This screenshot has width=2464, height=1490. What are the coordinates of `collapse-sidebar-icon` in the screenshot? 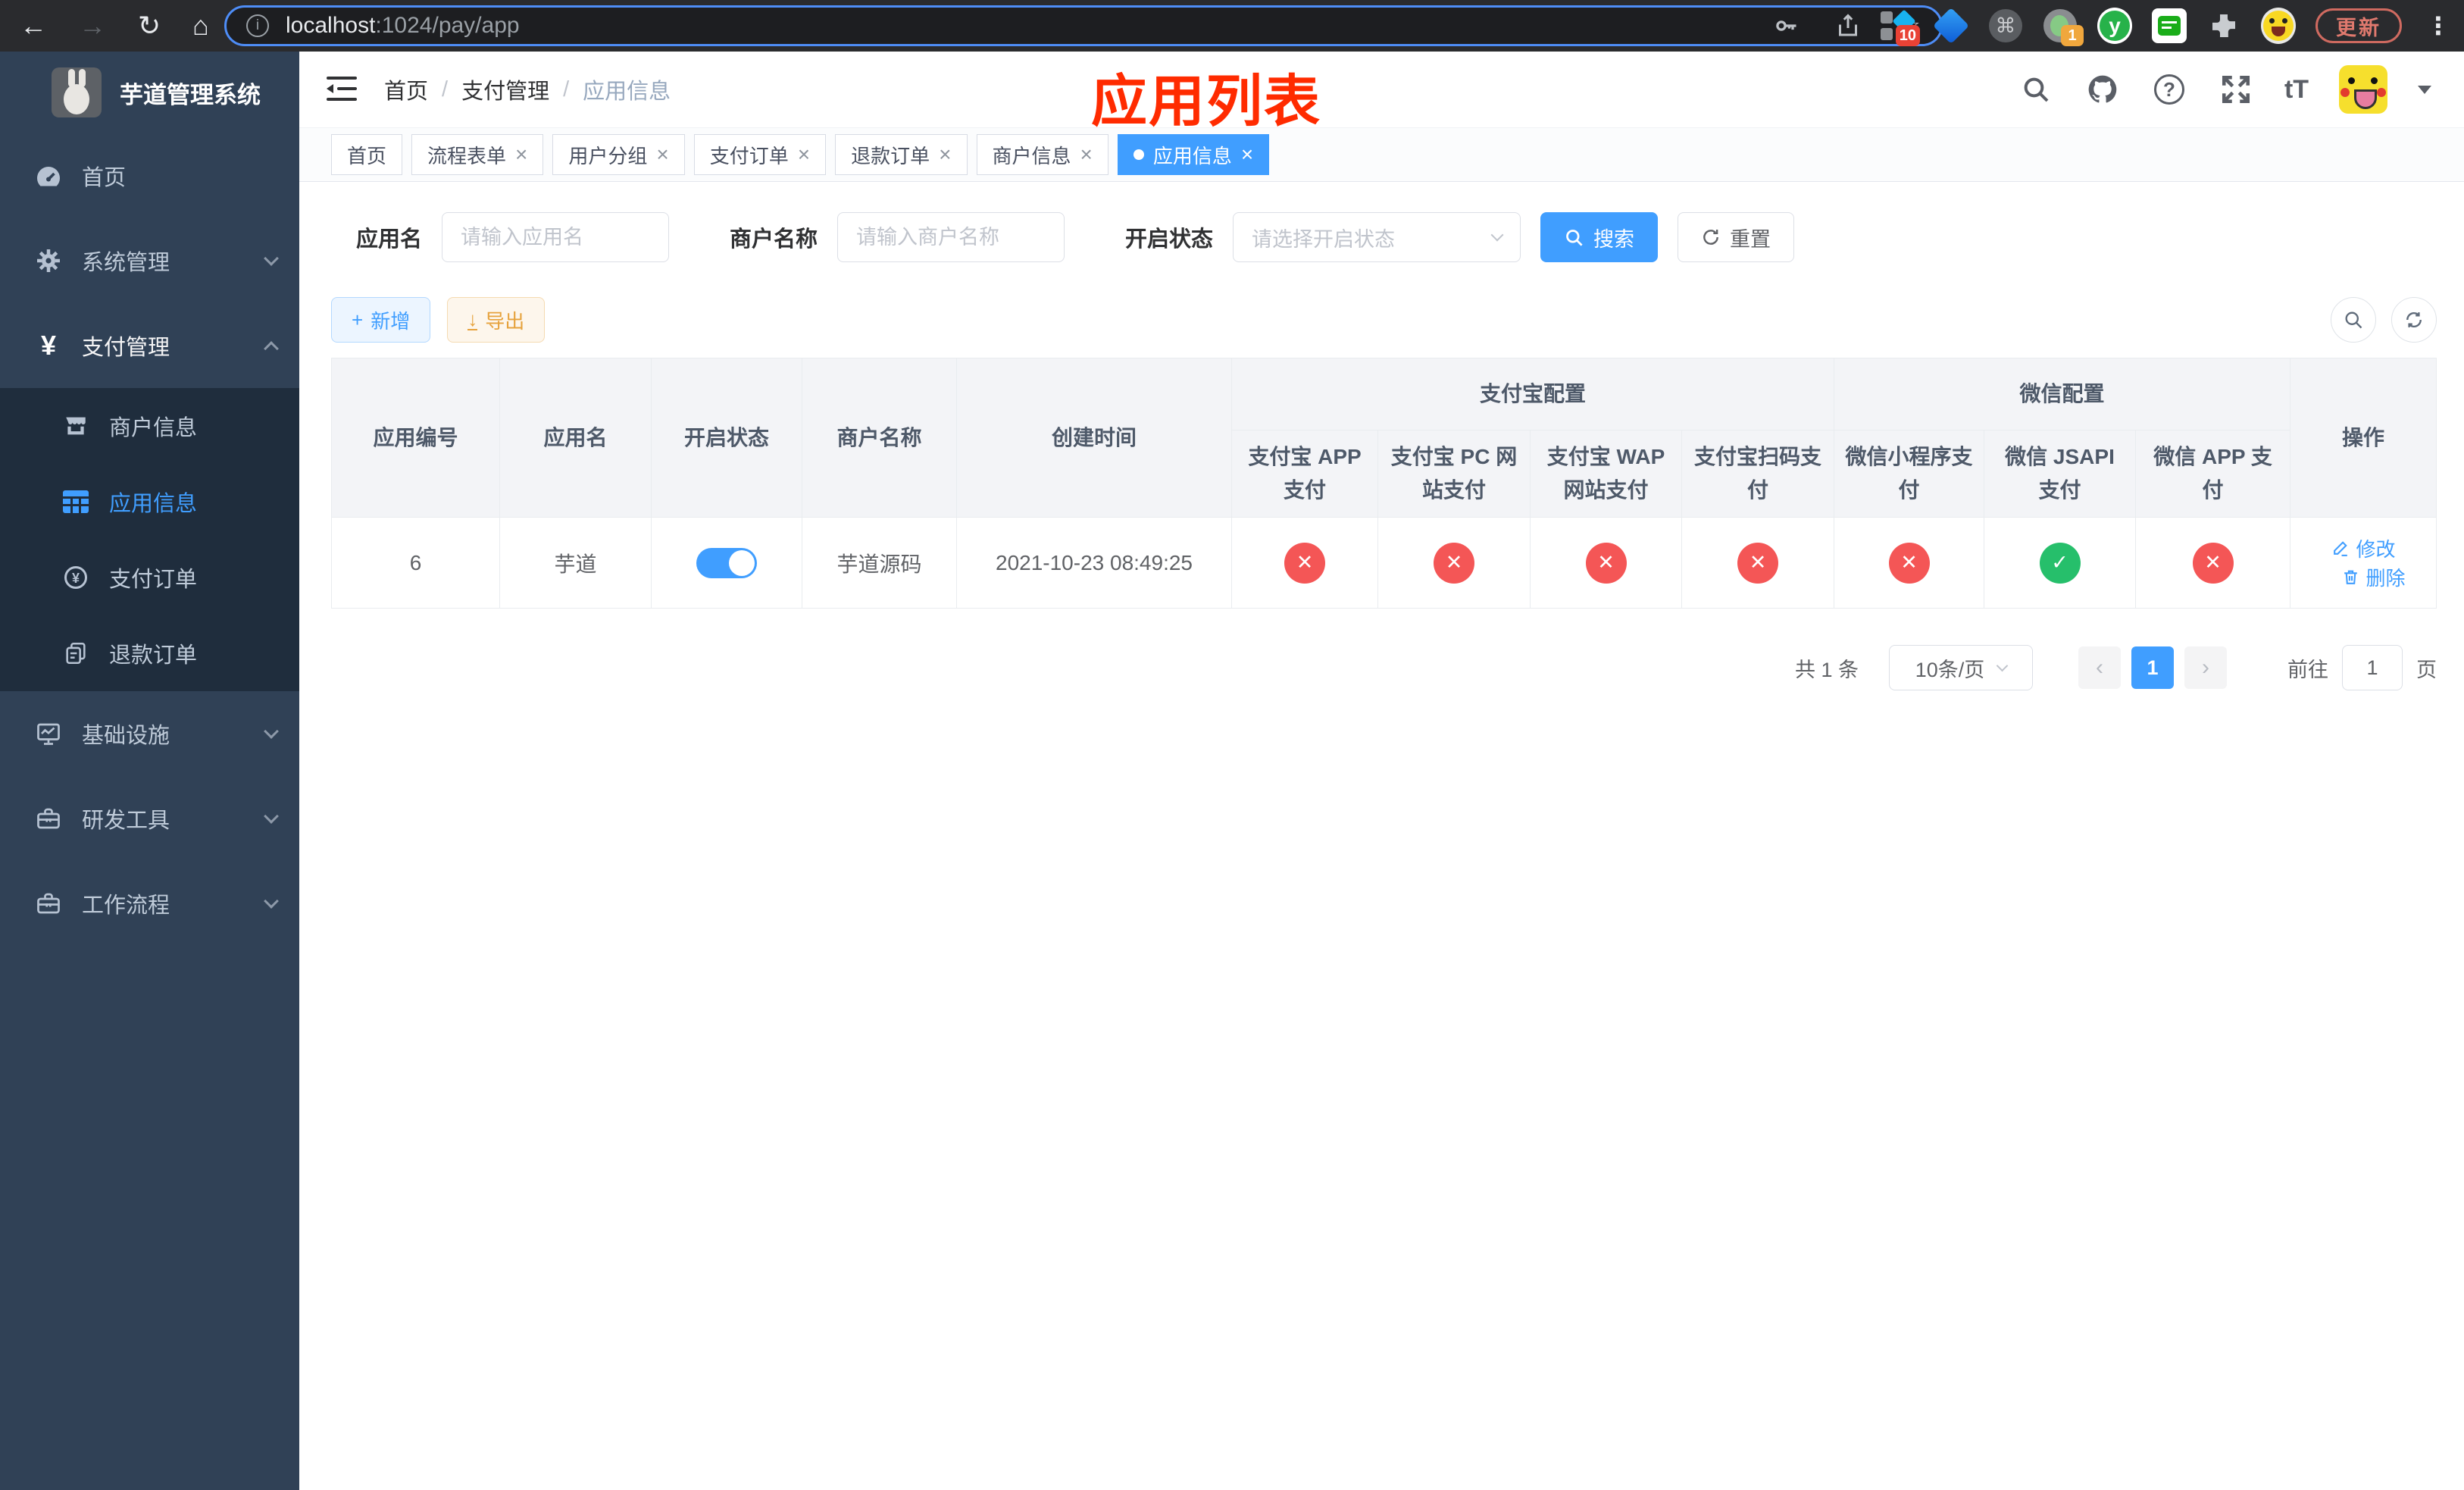 It's located at (342, 89).